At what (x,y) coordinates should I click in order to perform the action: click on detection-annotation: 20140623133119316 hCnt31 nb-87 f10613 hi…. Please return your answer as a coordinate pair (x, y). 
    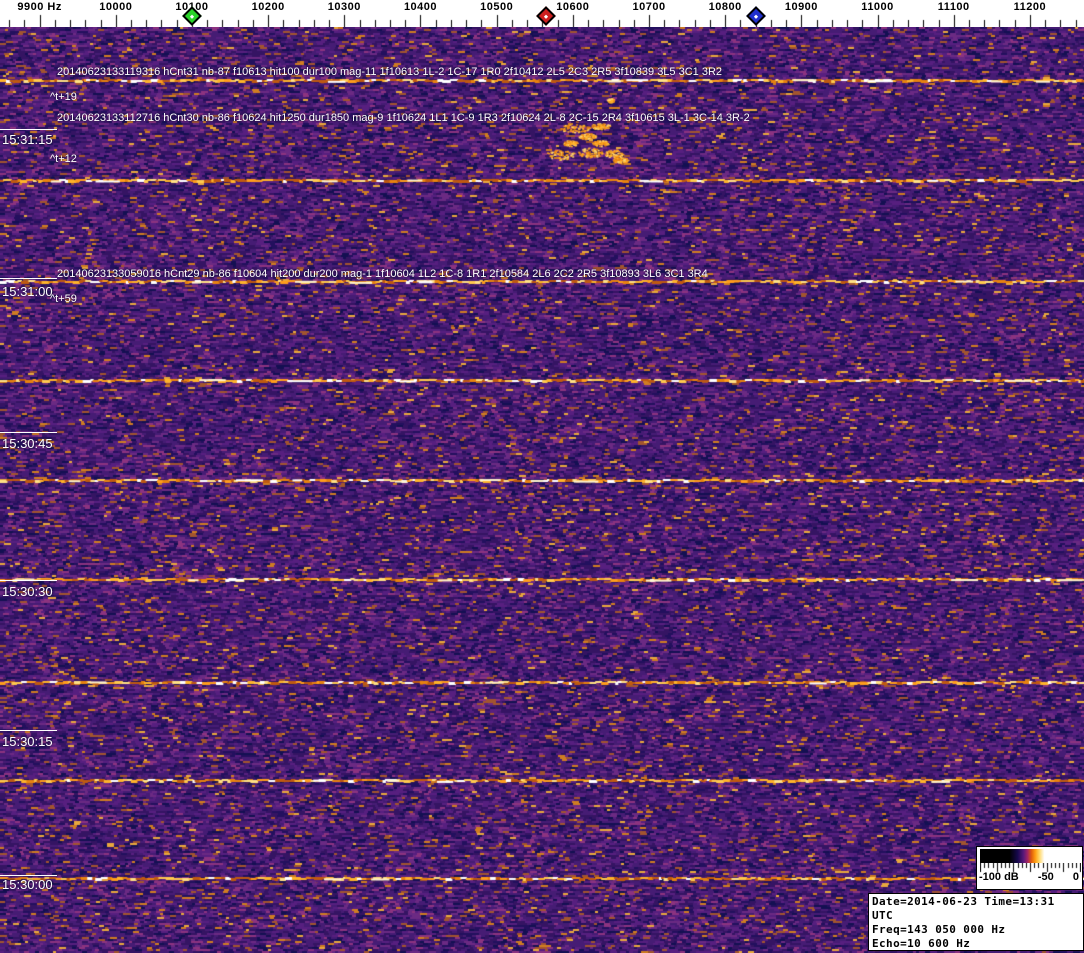
    Looking at the image, I should click on (390, 72).